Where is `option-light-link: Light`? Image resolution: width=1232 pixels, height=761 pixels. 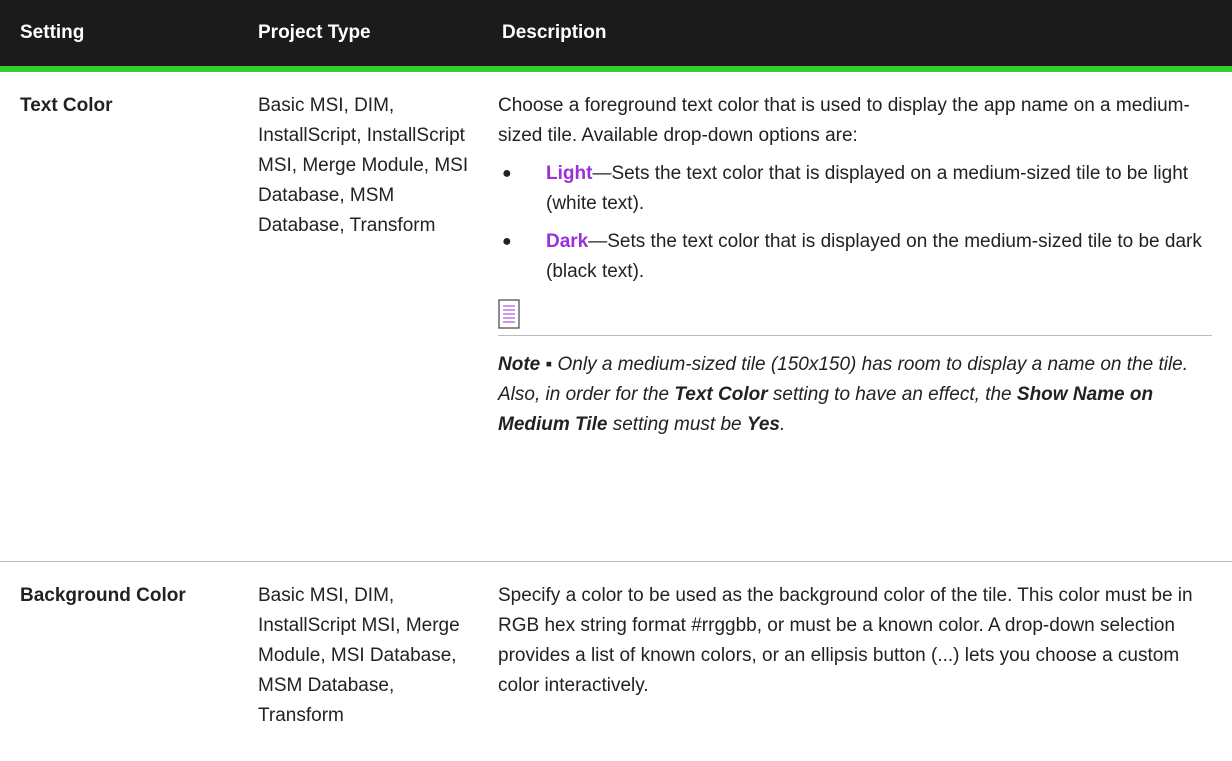 option-light-link: Light is located at coordinates (569, 173).